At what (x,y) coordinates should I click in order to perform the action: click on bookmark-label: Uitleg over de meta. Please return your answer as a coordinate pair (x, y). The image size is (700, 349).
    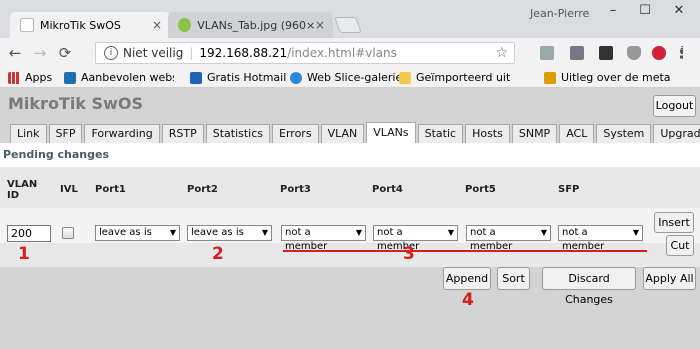
    Looking at the image, I should click on (616, 77).